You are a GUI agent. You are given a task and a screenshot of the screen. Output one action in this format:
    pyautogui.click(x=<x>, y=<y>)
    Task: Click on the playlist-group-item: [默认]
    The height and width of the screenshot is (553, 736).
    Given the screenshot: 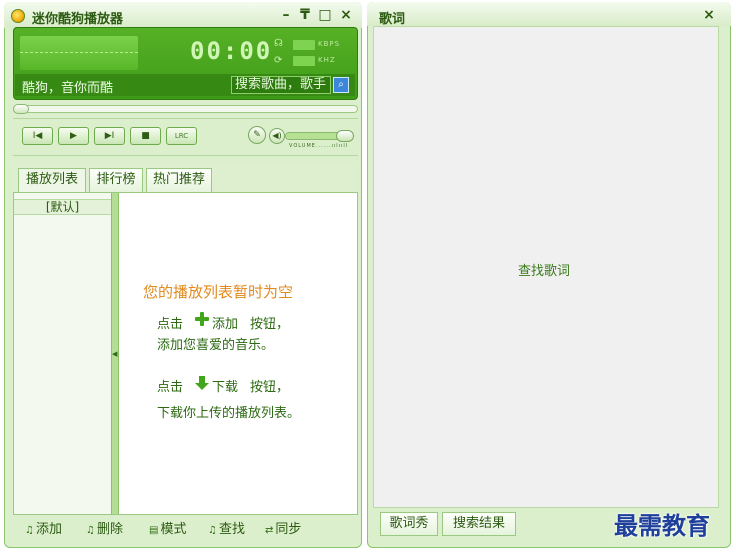 What is the action you would take?
    pyautogui.click(x=62, y=207)
    